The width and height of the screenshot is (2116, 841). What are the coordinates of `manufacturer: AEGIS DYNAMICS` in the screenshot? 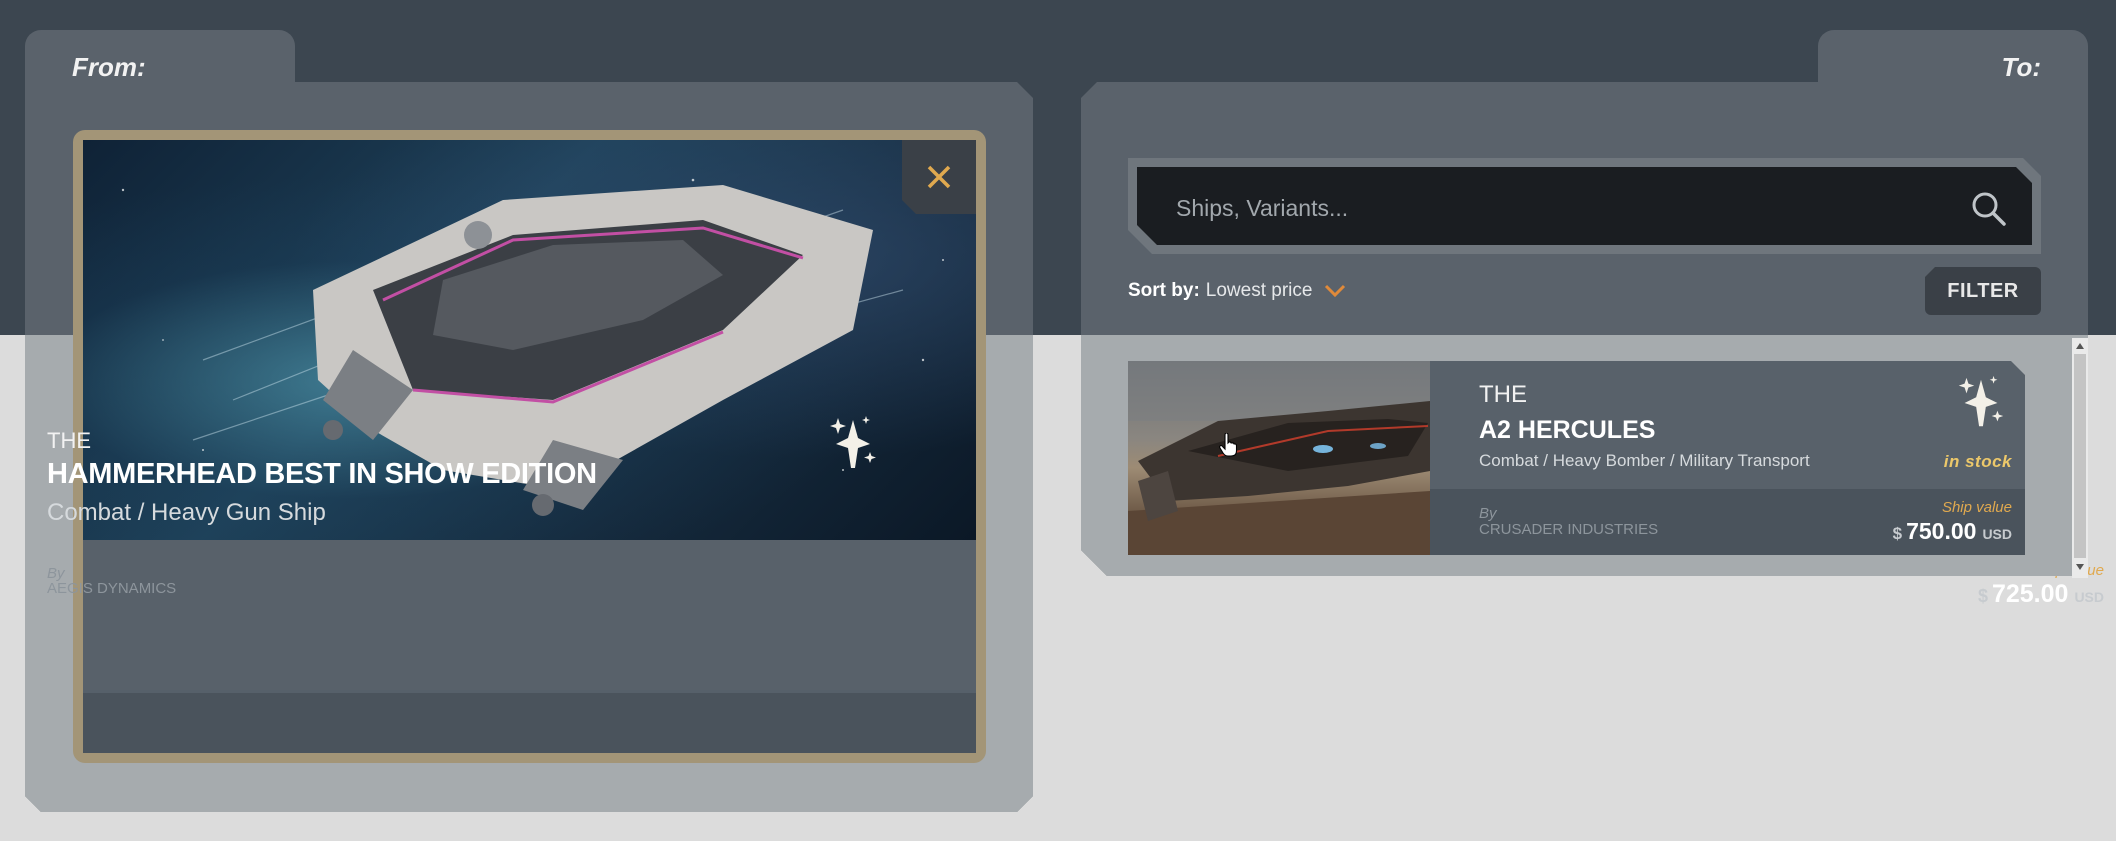 It's located at (112, 588).